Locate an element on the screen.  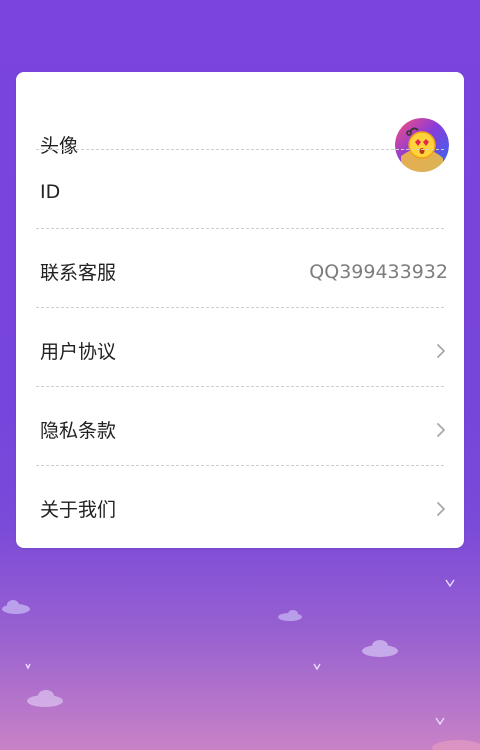
privacy-terms-row: 隐私条款 is located at coordinates (240, 429).